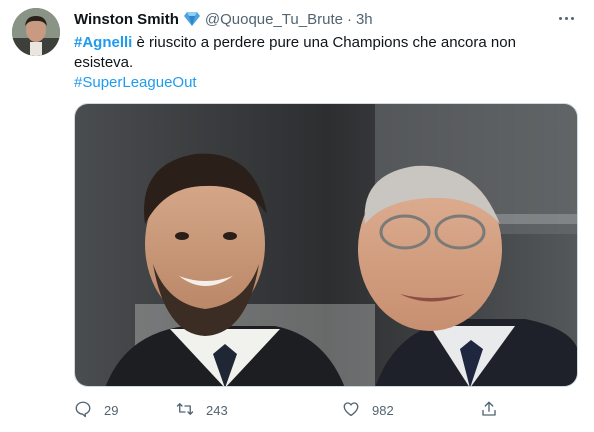 The height and width of the screenshot is (432, 594). What do you see at coordinates (96, 410) in the screenshot?
I see `reply-button: 29` at bounding box center [96, 410].